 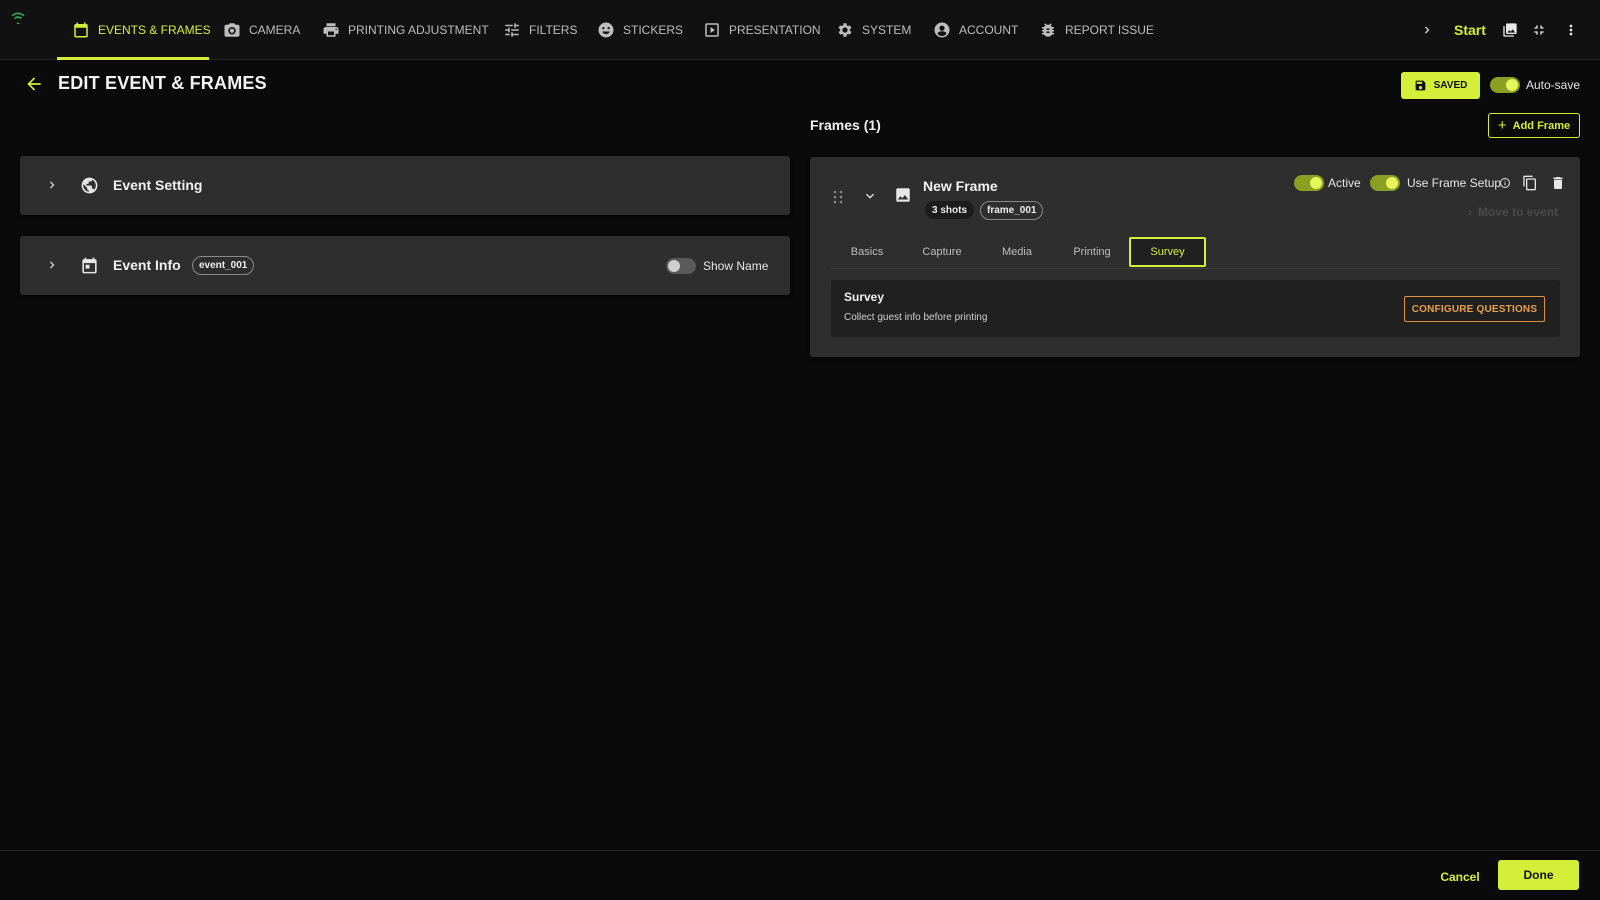 What do you see at coordinates (154, 30) in the screenshot?
I see `nav-label: EVENTS & FRAMES` at bounding box center [154, 30].